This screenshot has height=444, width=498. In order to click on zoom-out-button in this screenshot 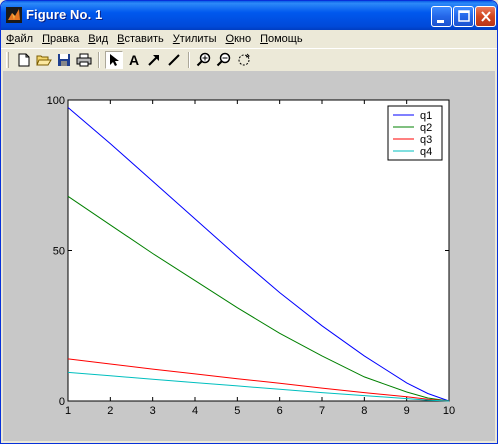, I will do `click(224, 60)`.